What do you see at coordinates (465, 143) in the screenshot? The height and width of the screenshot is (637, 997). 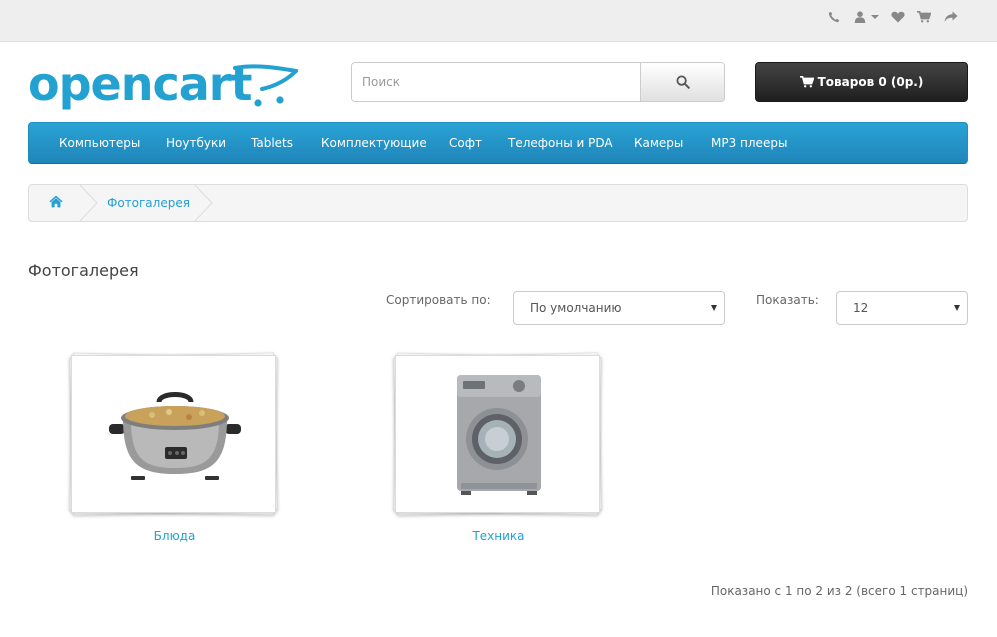 I see `menu-item-software: Софт` at bounding box center [465, 143].